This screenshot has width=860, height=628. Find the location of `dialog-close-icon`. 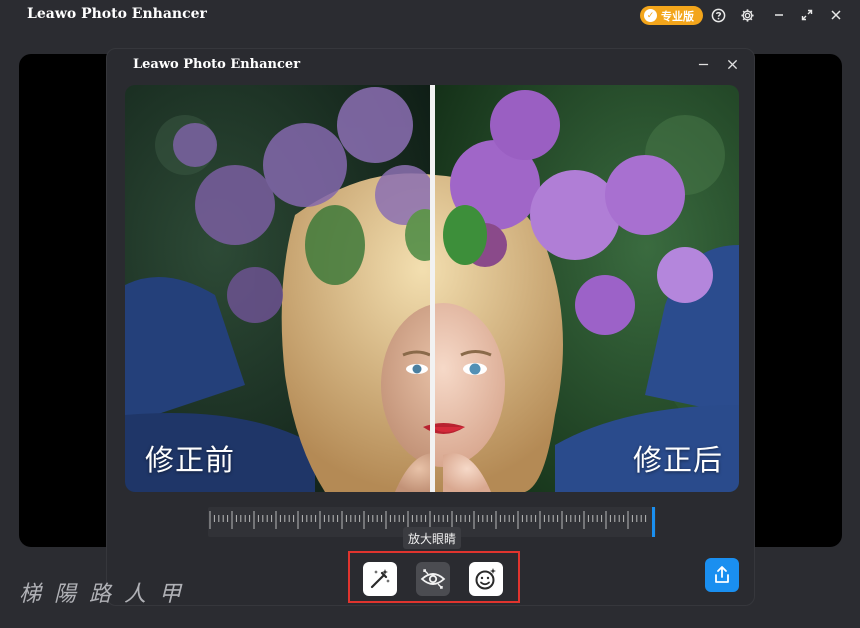

dialog-close-icon is located at coordinates (732, 64).